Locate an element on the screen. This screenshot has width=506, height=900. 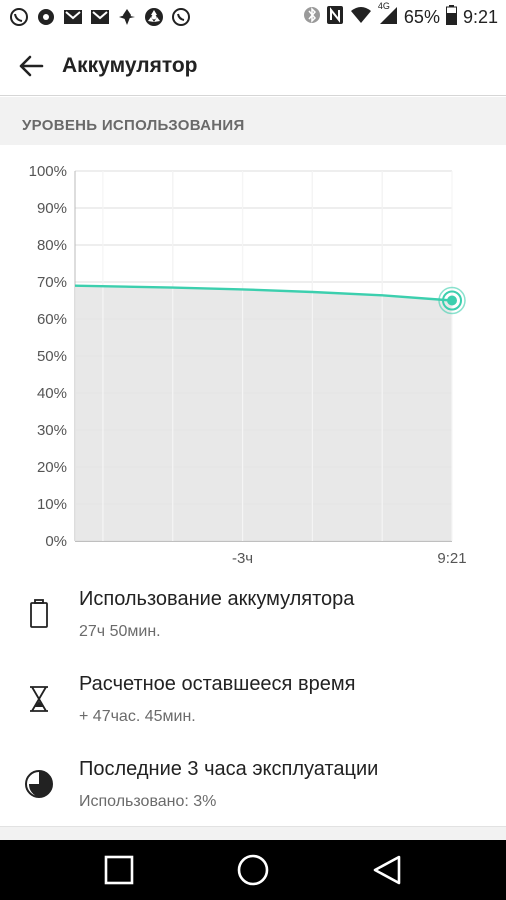
section-title: УРОВЕНЬ ИСПОЛЬЗОВАНИЯ is located at coordinates (133, 125).